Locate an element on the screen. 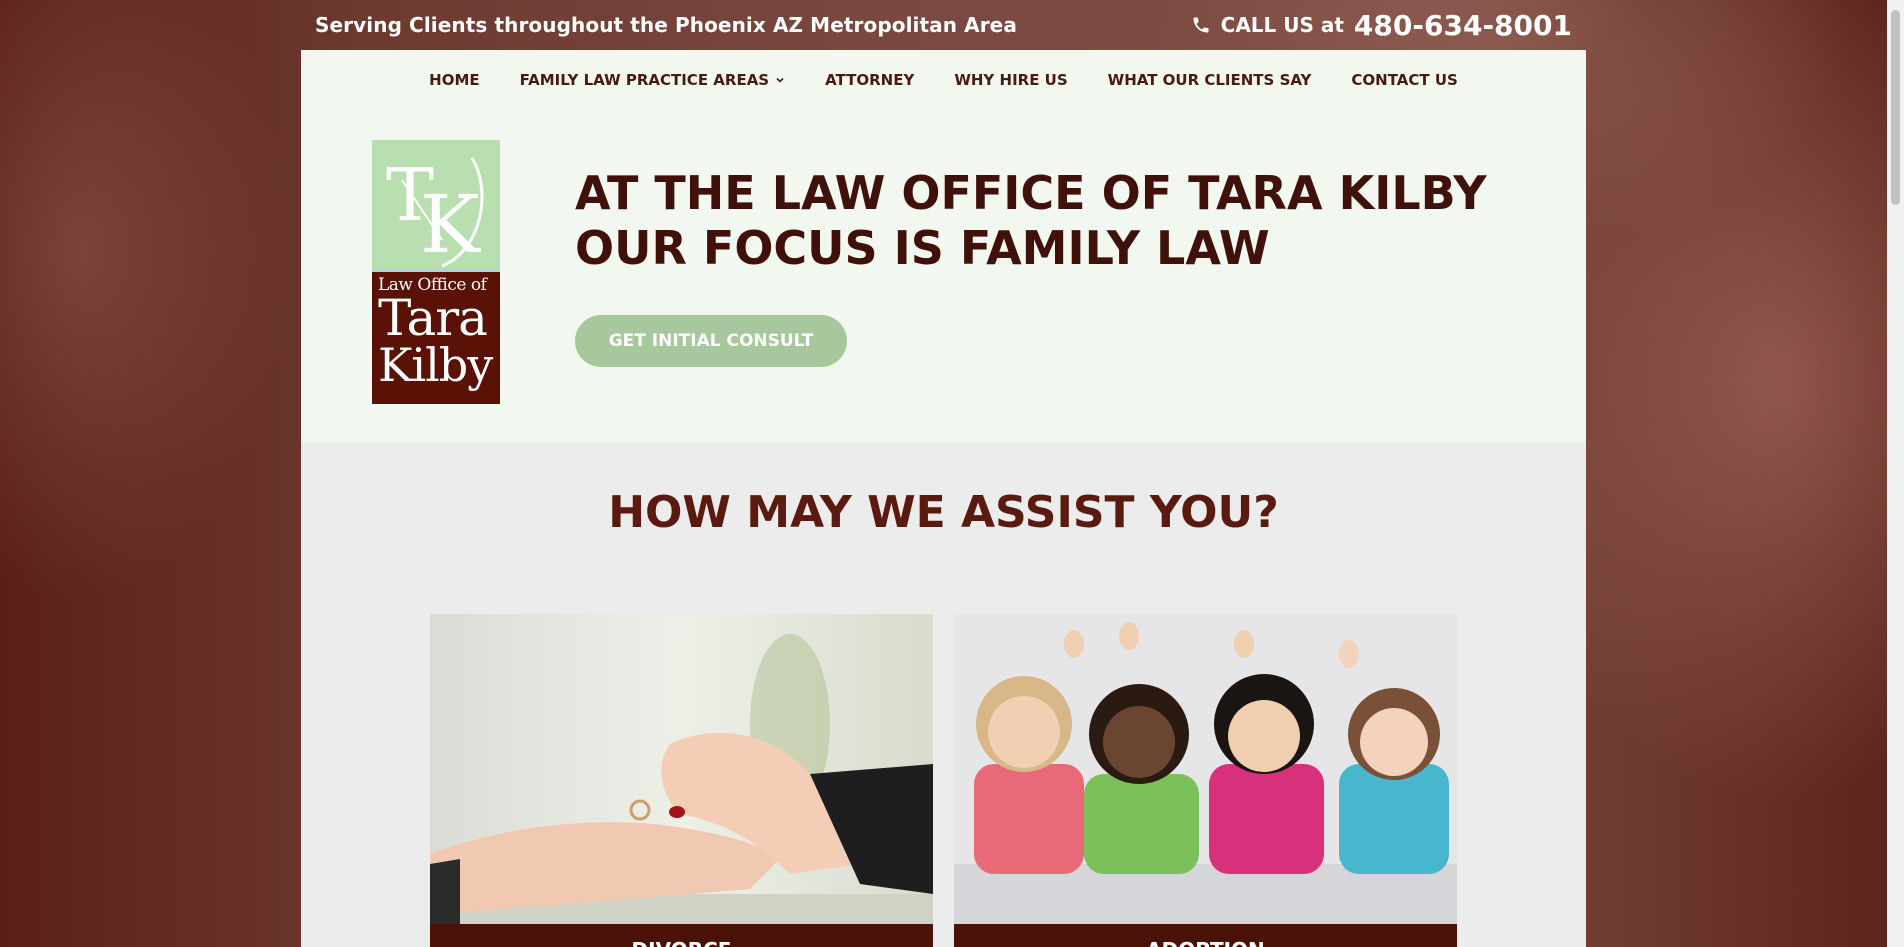 The height and width of the screenshot is (947, 1904). nav-item-label: ATTORNEY is located at coordinates (870, 80).